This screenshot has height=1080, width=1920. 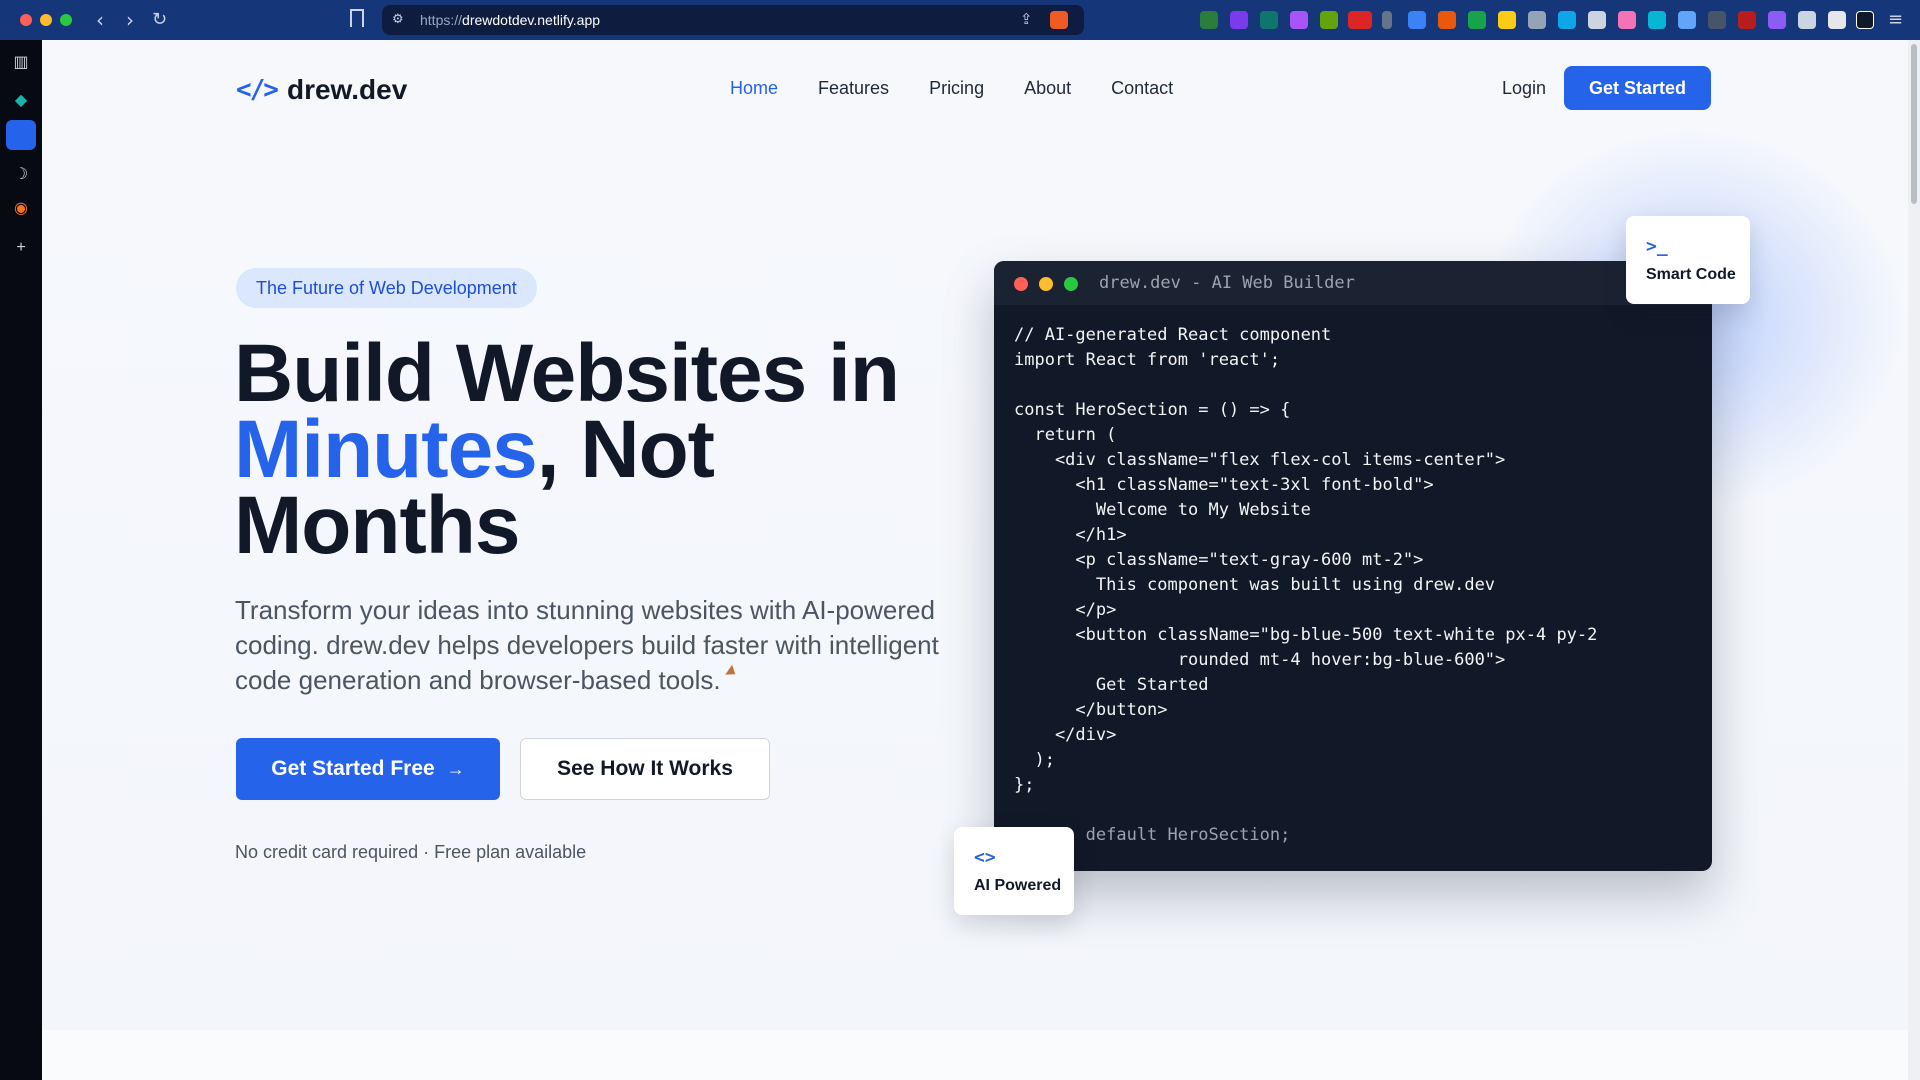 What do you see at coordinates (21, 62) in the screenshot?
I see `sidebar-panel-icon: ▥` at bounding box center [21, 62].